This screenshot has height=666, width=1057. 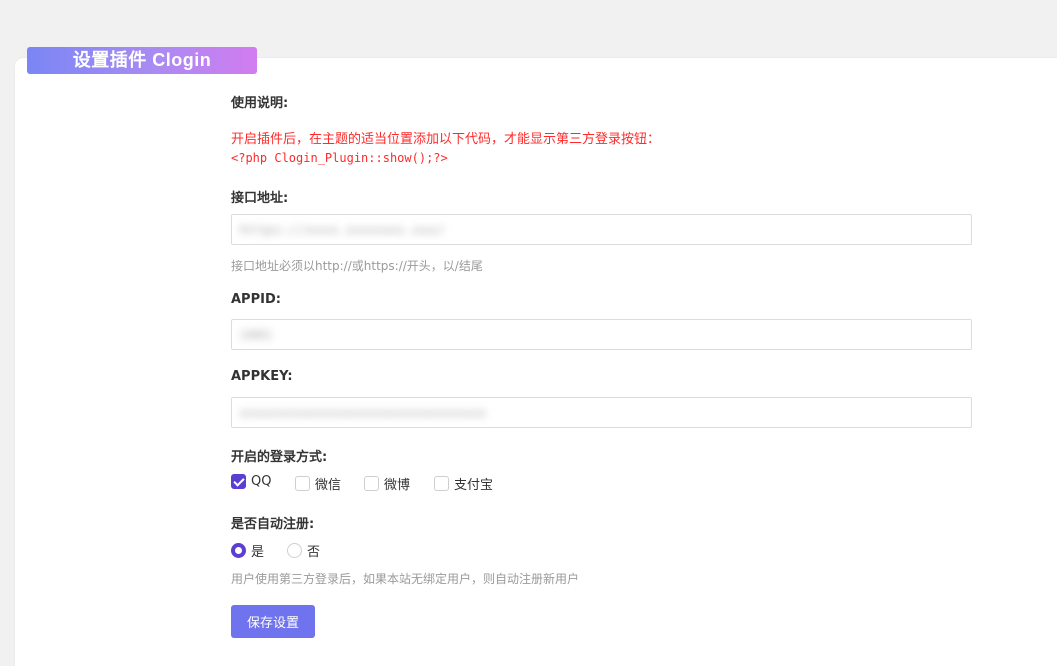 I want to click on login-option-wechat: 微信, so click(x=318, y=483).